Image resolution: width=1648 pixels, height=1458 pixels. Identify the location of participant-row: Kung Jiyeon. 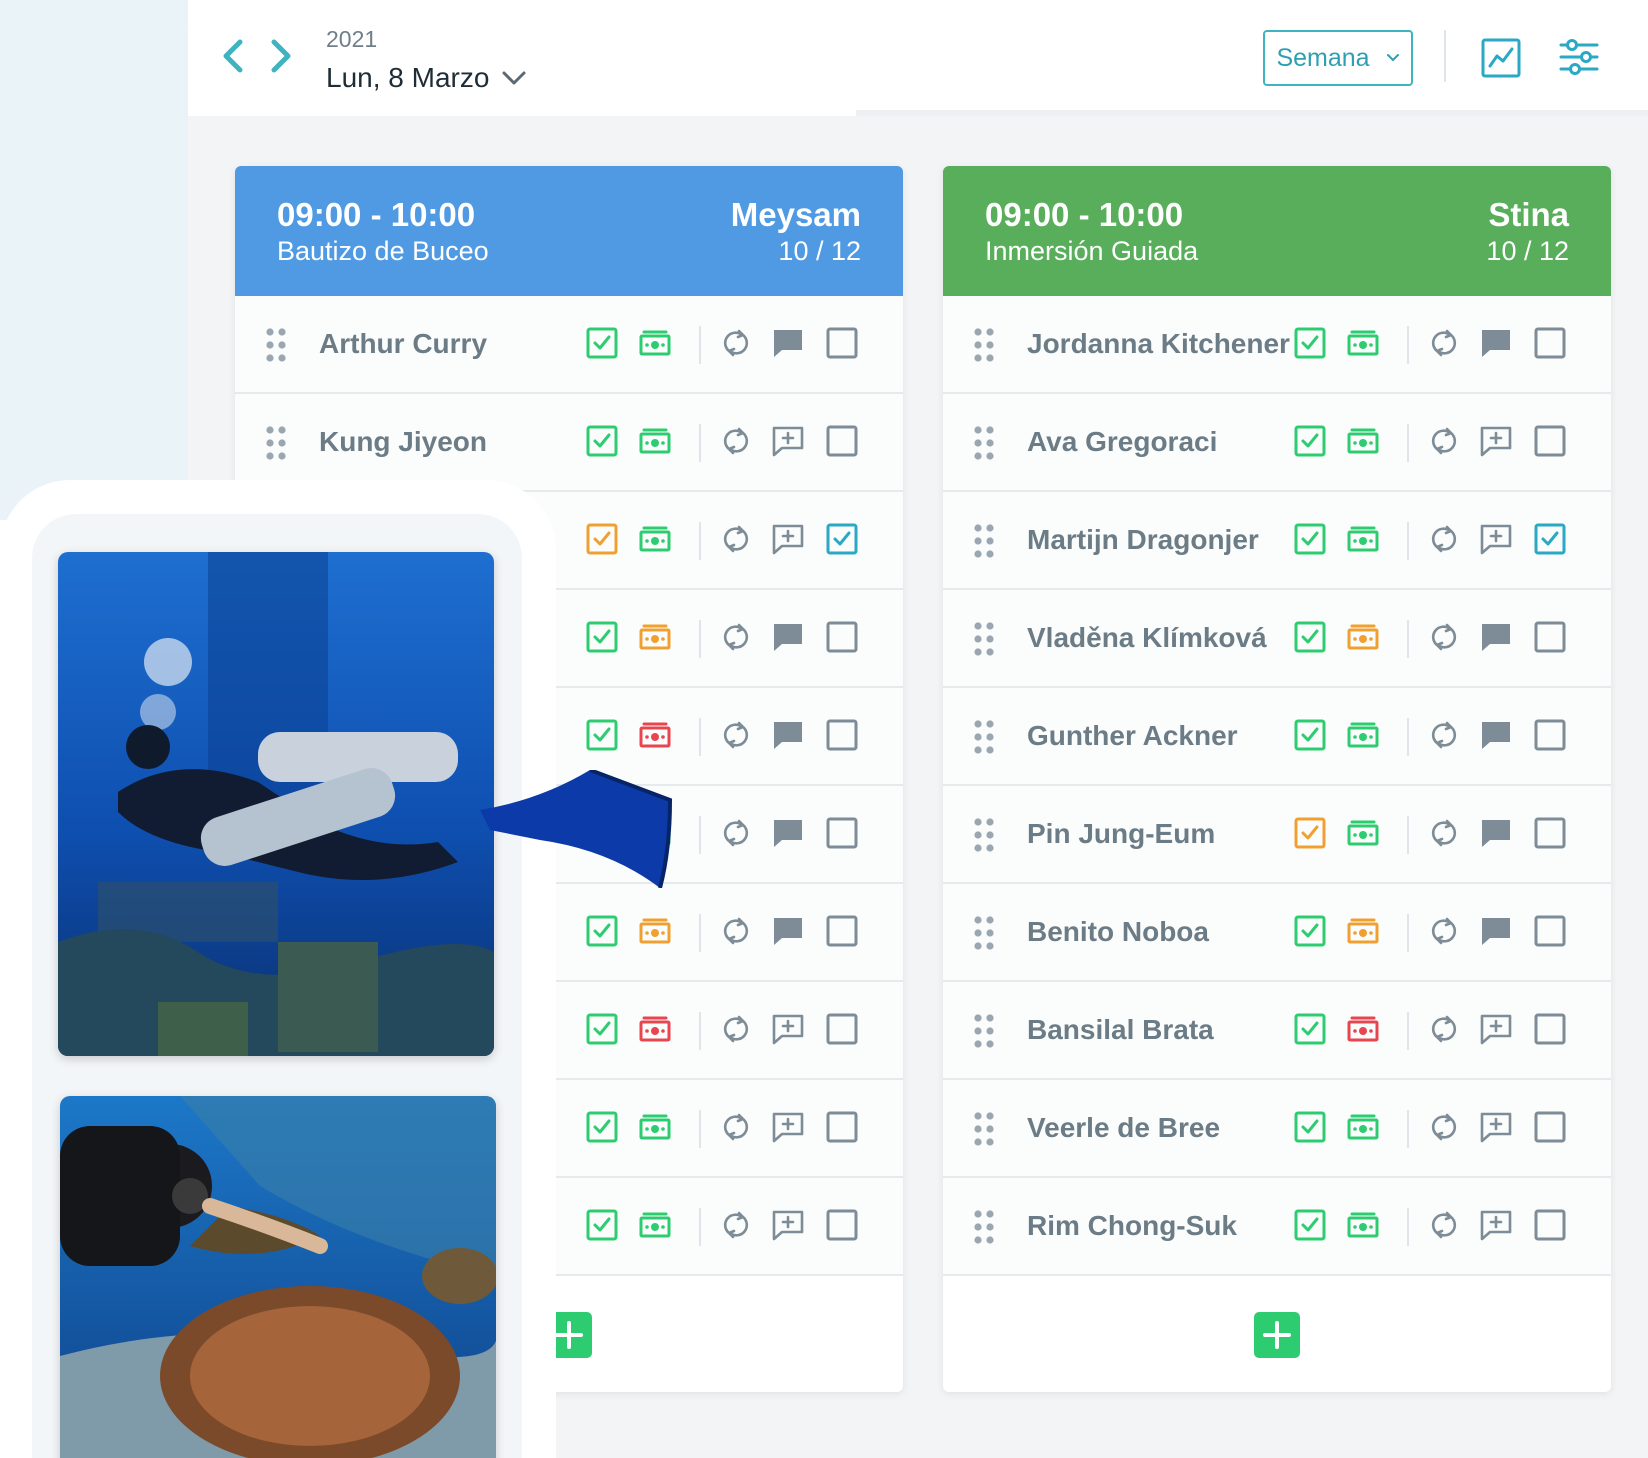
(569, 443).